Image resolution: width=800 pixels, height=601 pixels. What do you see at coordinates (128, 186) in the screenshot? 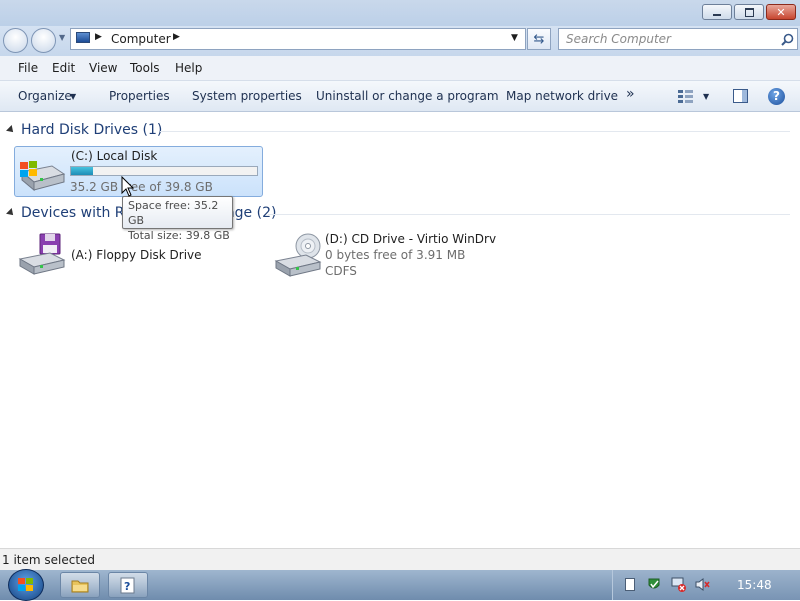
I see `mouse-cursor-icon` at bounding box center [128, 186].